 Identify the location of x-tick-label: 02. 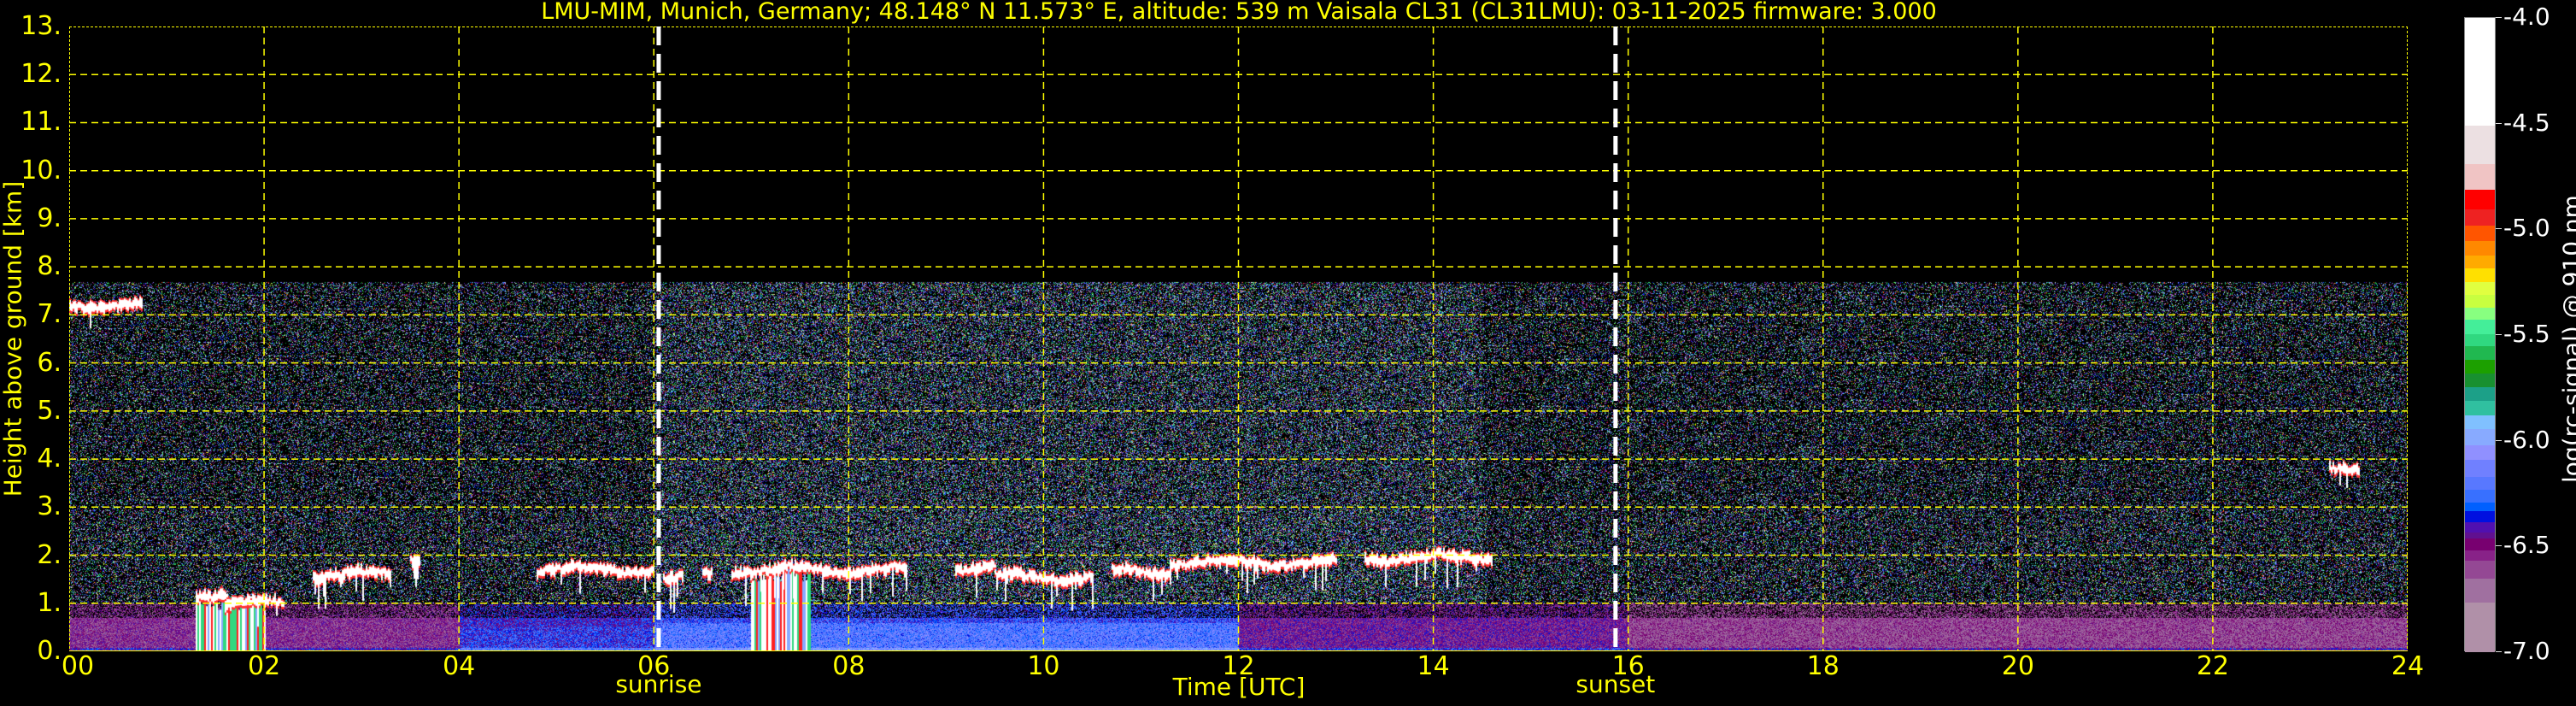
(264, 666).